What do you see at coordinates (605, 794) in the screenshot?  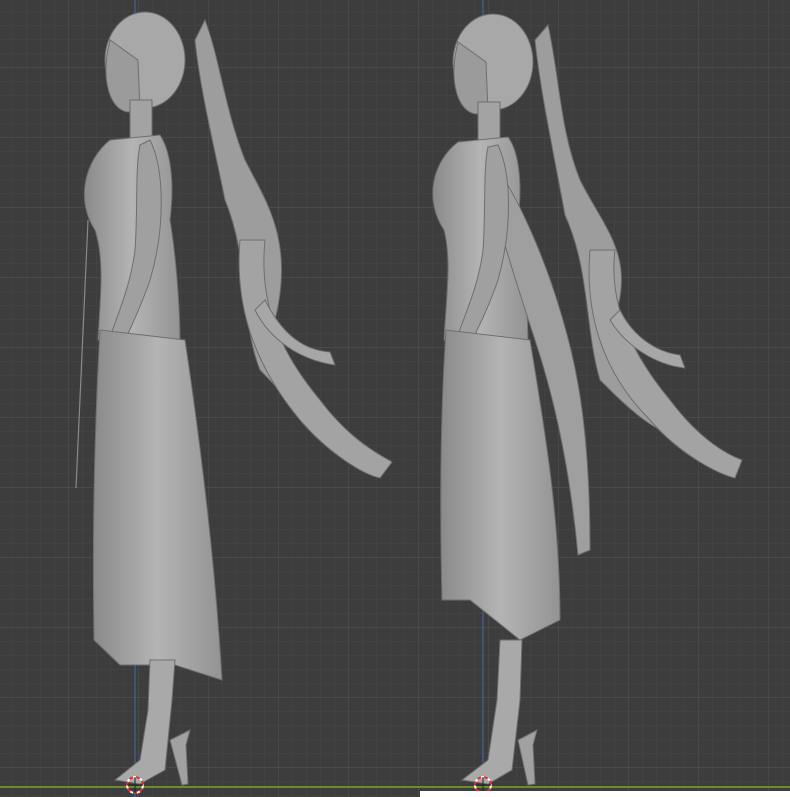 I see `bottom-strip` at bounding box center [605, 794].